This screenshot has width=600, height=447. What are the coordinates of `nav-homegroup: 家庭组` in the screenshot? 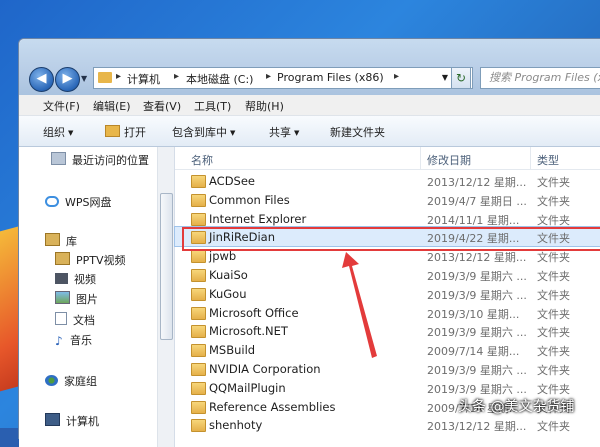 It's located at (71, 381).